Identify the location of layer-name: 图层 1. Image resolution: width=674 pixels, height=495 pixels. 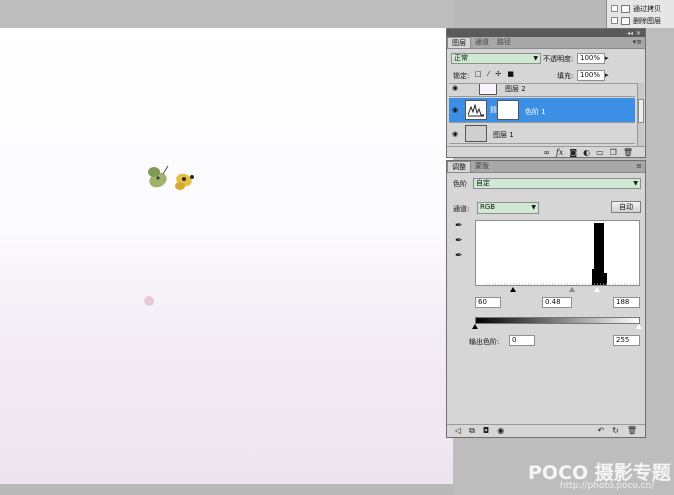
(503, 135).